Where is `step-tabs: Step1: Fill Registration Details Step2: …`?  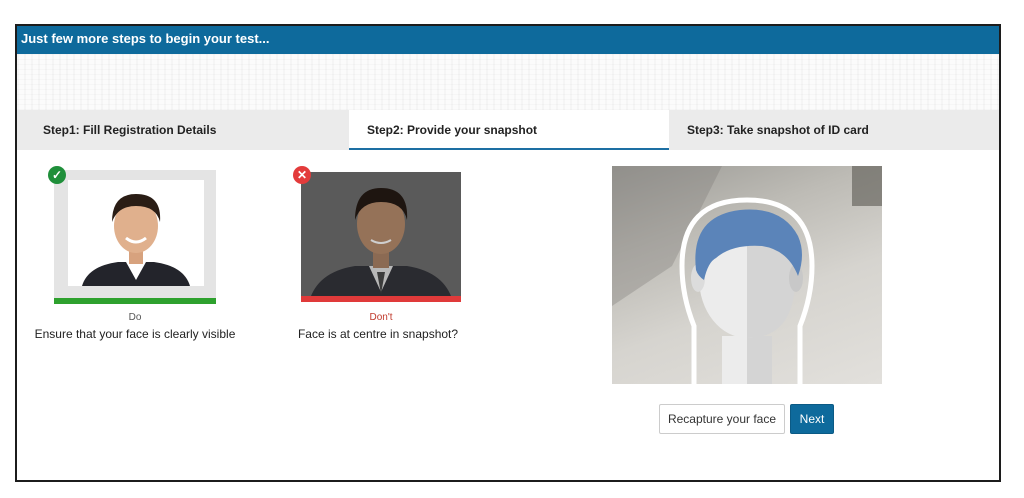
step-tabs: Step1: Fill Registration Details Step2: … is located at coordinates (508, 130).